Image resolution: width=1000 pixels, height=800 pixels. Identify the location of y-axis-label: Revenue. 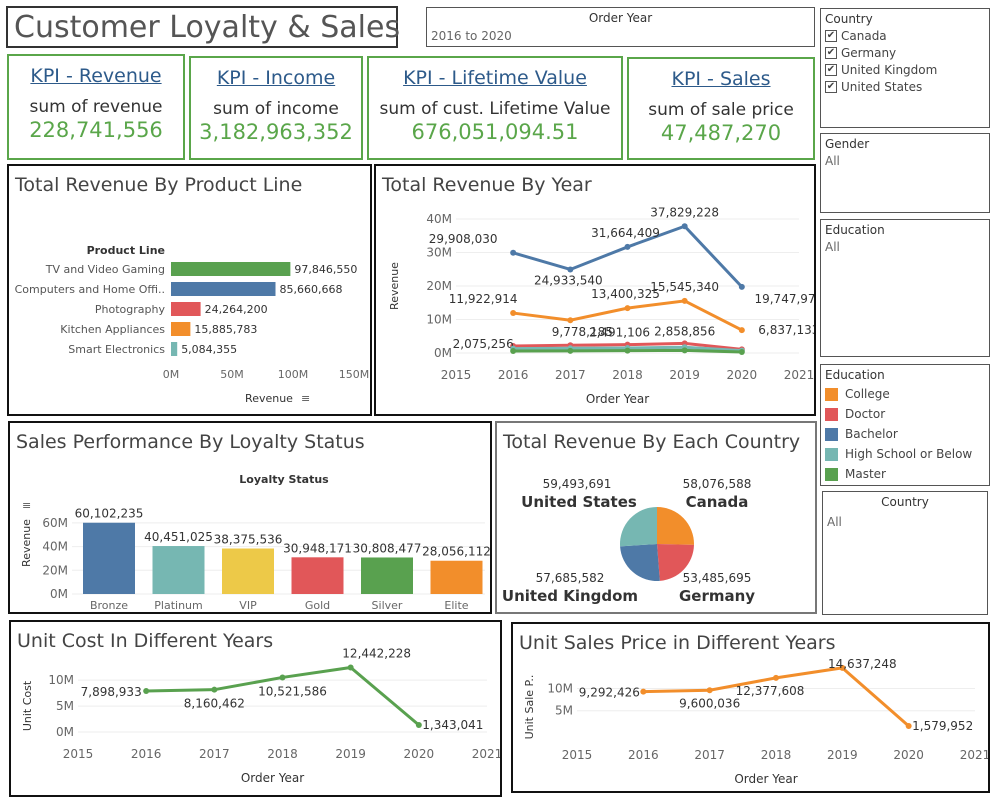
(26, 543).